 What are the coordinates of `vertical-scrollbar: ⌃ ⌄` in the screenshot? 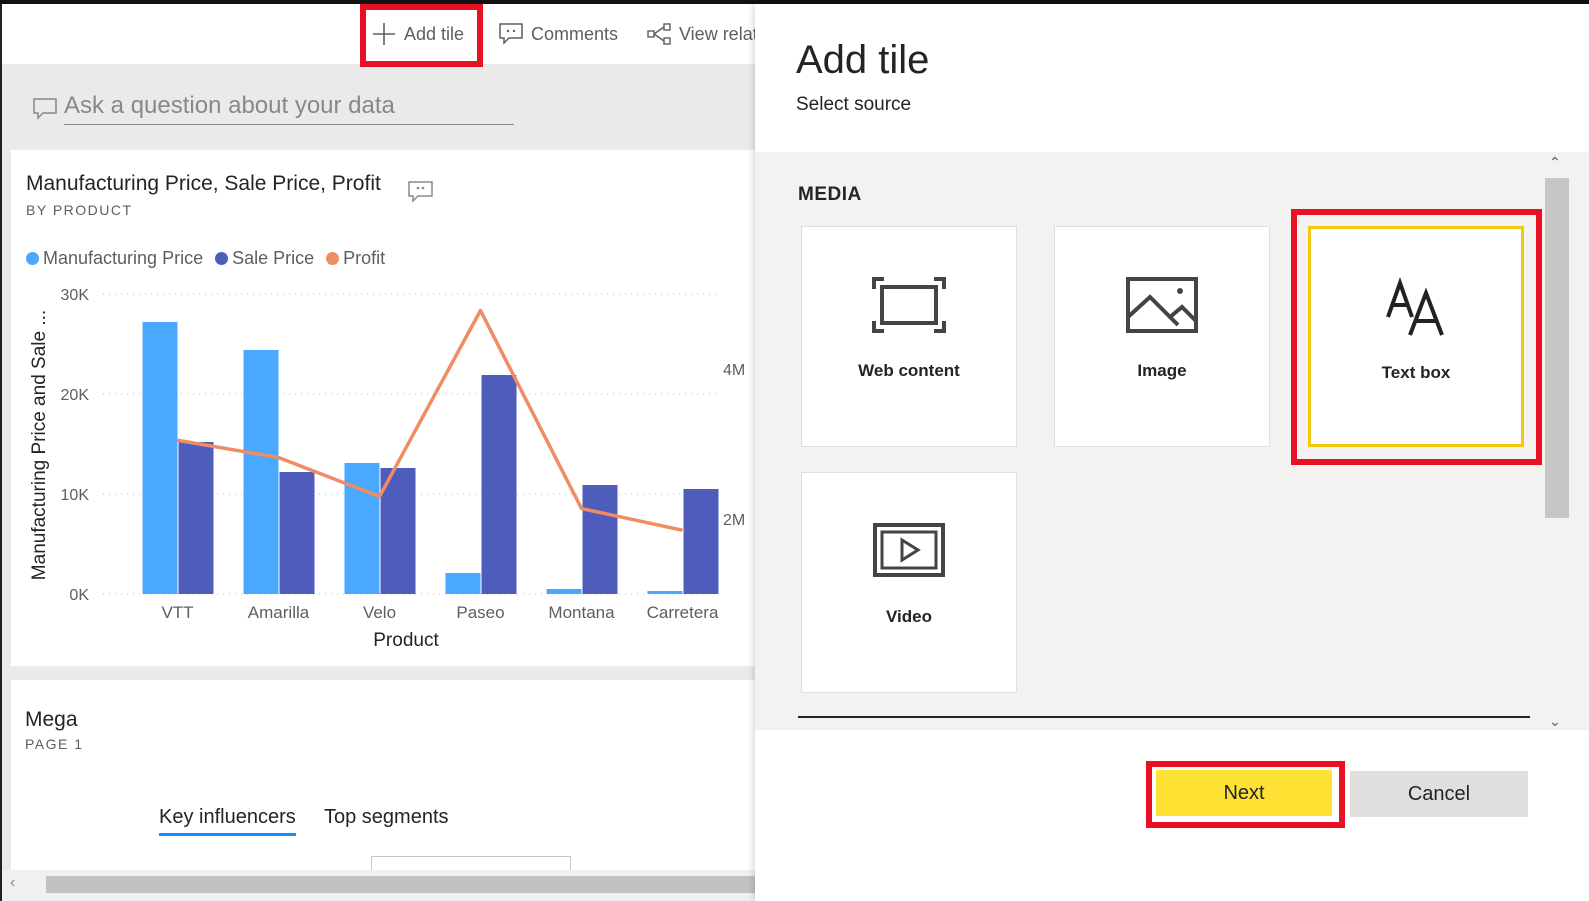 It's located at (1556, 441).